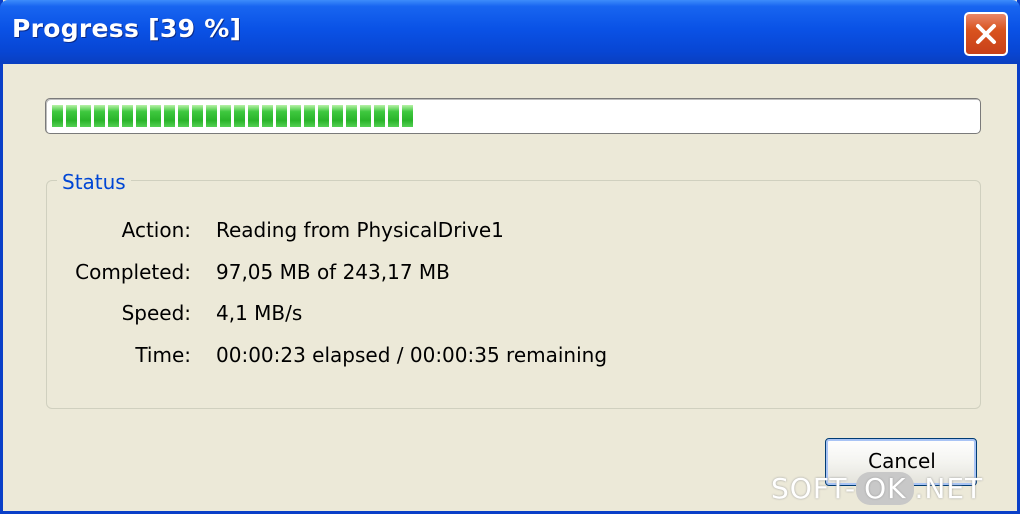 The width and height of the screenshot is (1020, 514). What do you see at coordinates (156, 313) in the screenshot?
I see `speed-label: Speed:` at bounding box center [156, 313].